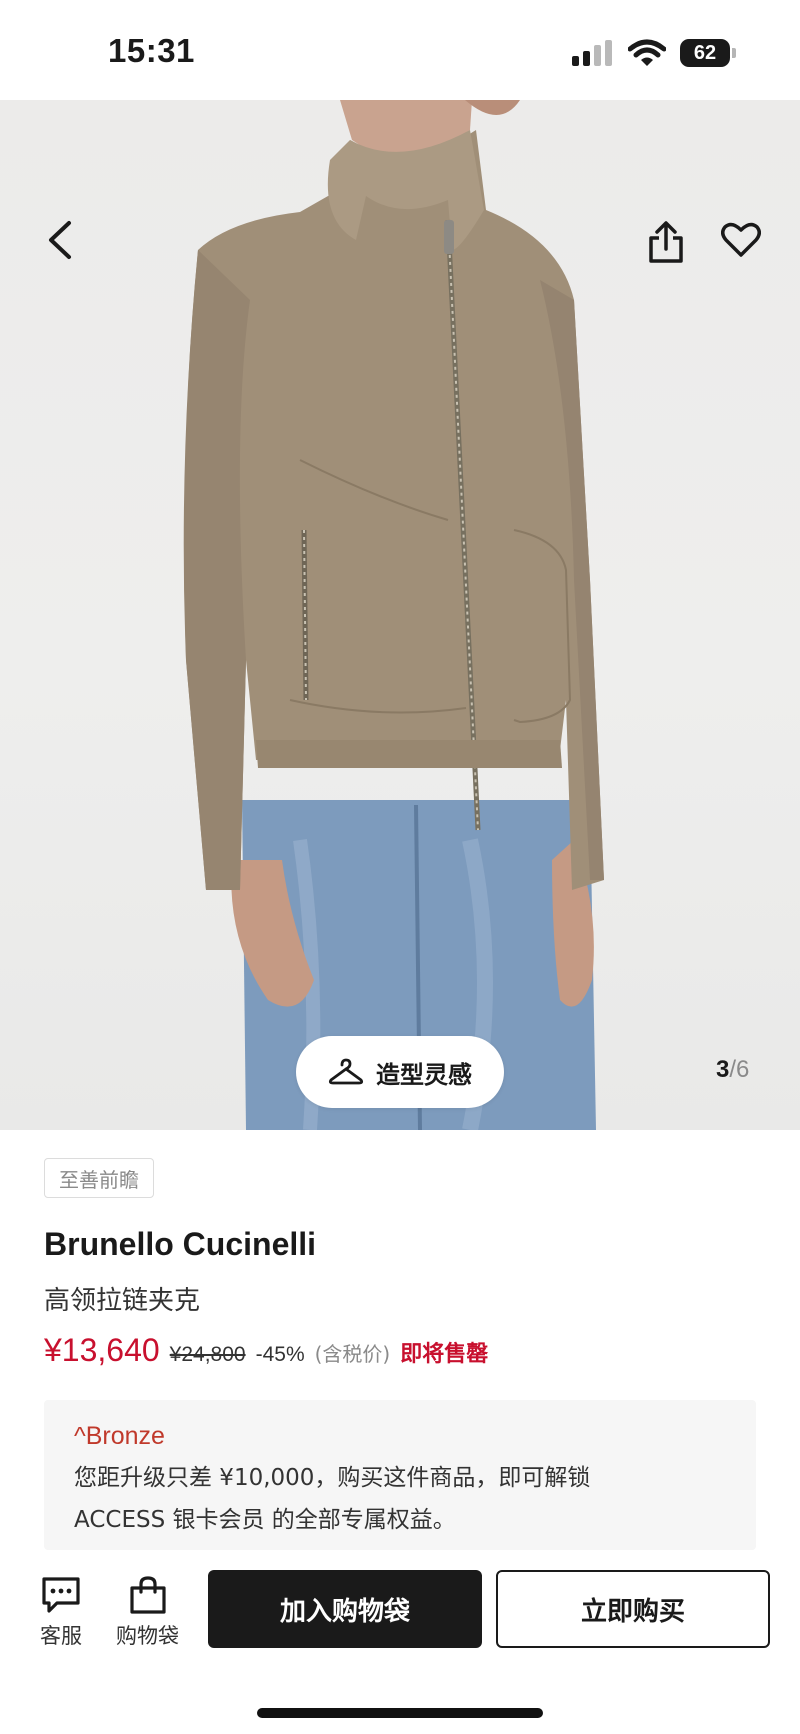  Describe the element at coordinates (424, 1074) in the screenshot. I see `style-inspiration-label: 造型灵感` at that location.